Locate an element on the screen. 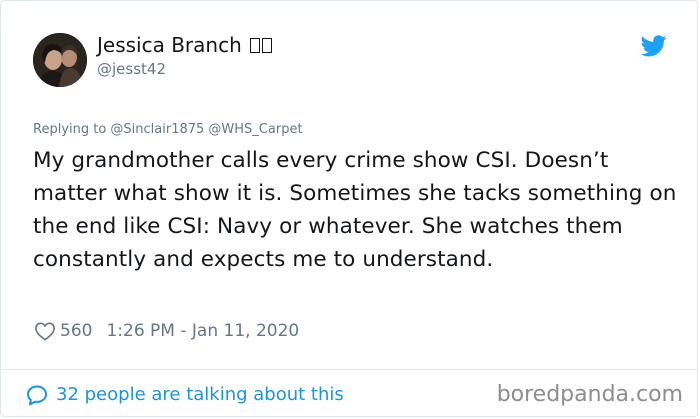 Image resolution: width=700 pixels, height=419 pixels. author-handle: @jesst42 is located at coordinates (184, 69).